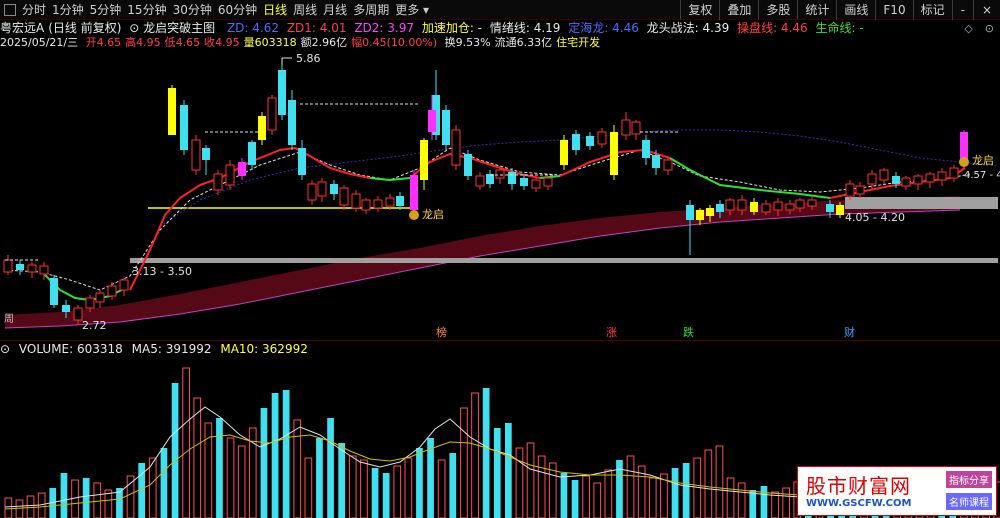 The height and width of the screenshot is (518, 1000). I want to click on period-tab-1min: 1分钟, so click(68, 10).